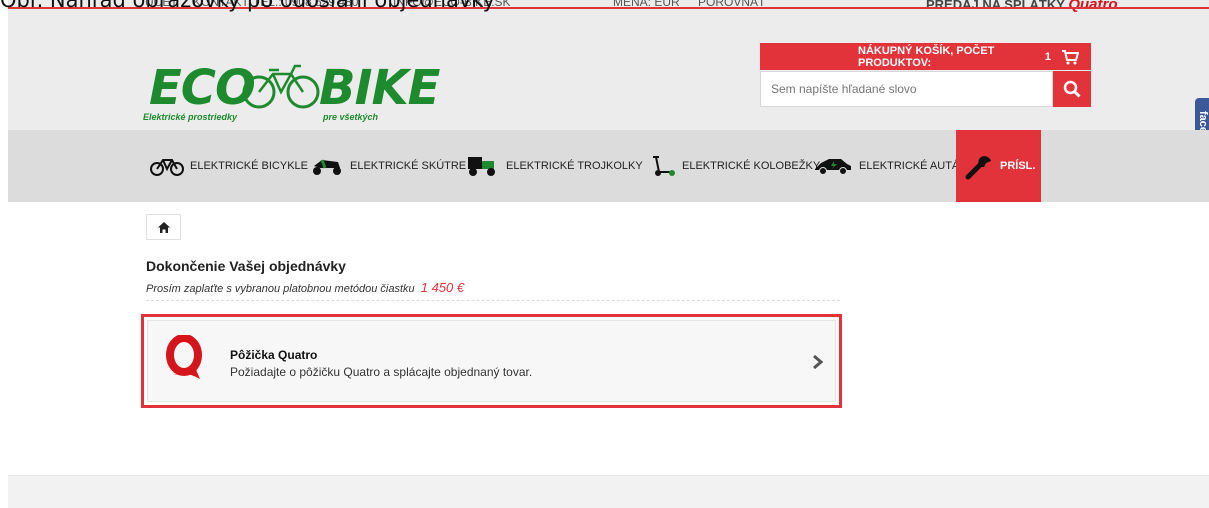  Describe the element at coordinates (408, 166) in the screenshot. I see `nav-item-label: ELEKTRICKÉ SKÚTRE` at that location.